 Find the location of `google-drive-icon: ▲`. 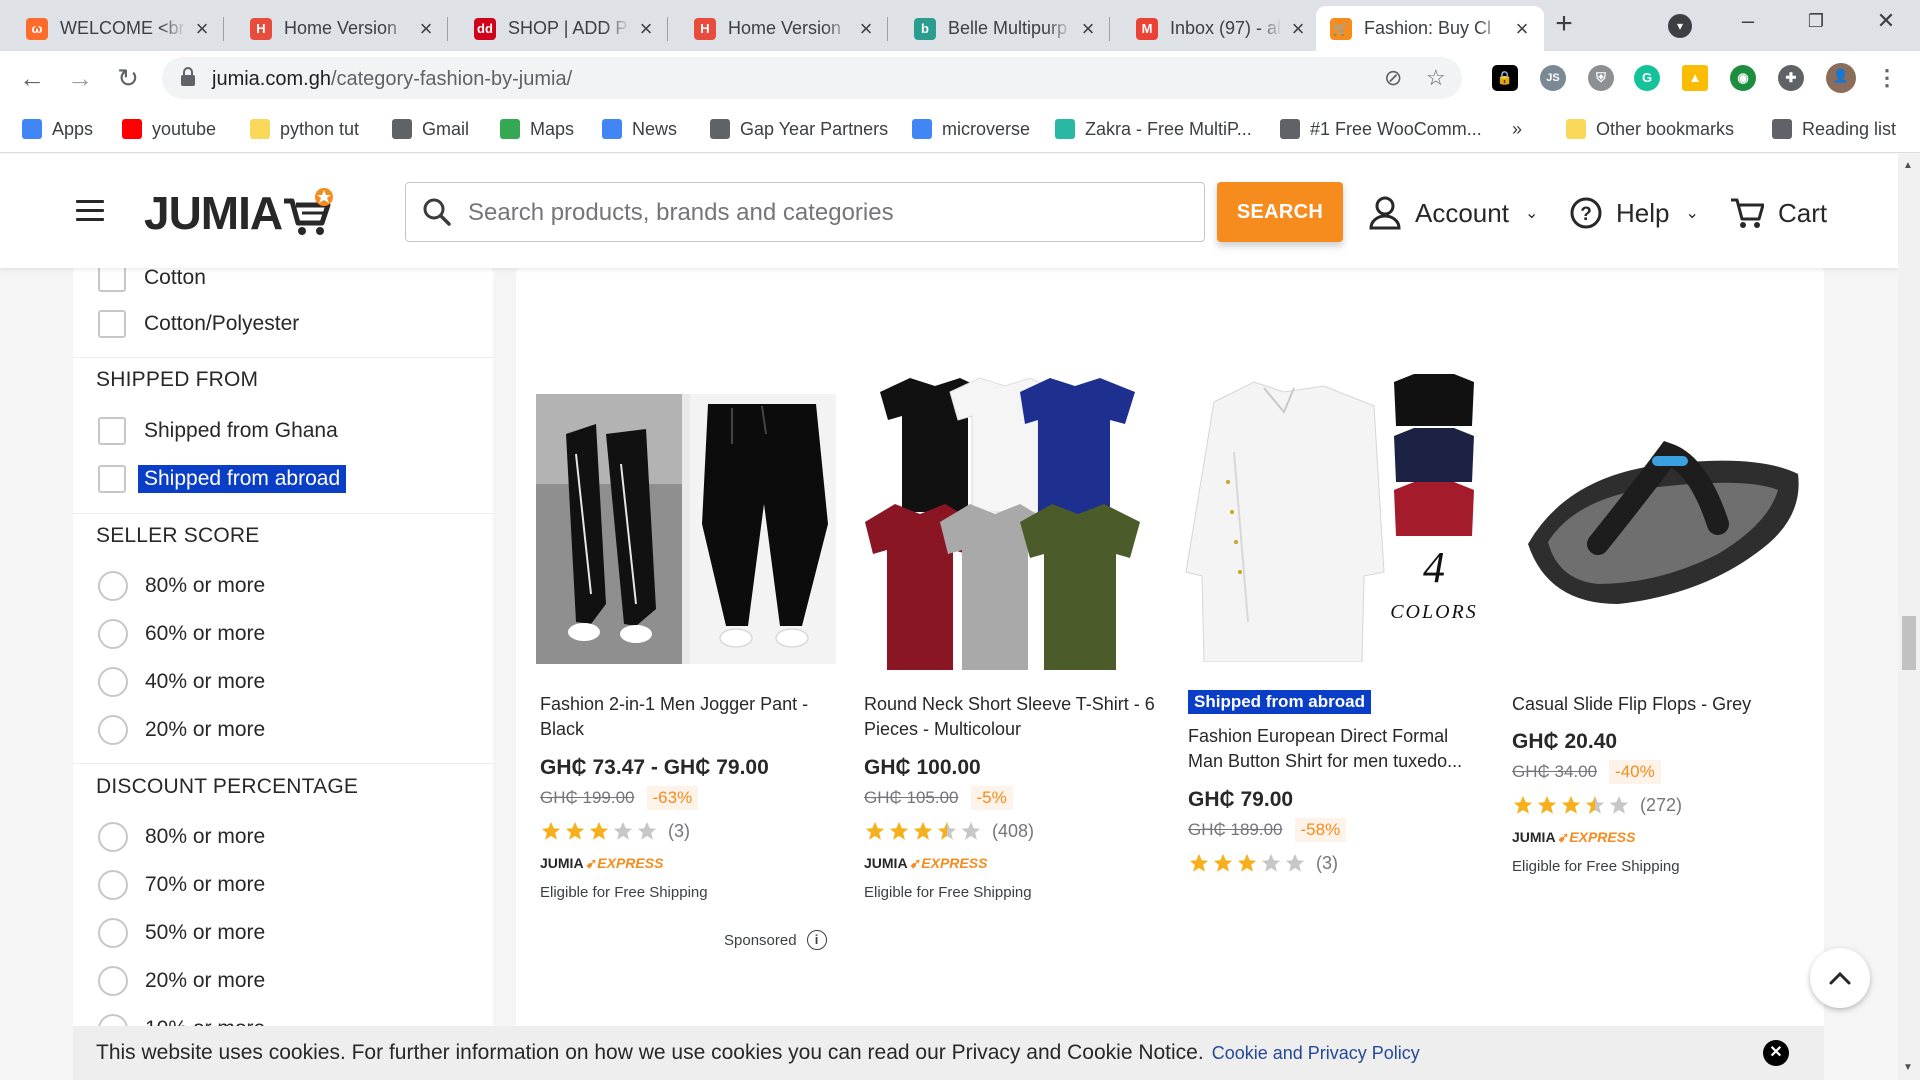

google-drive-icon: ▲ is located at coordinates (1695, 78).